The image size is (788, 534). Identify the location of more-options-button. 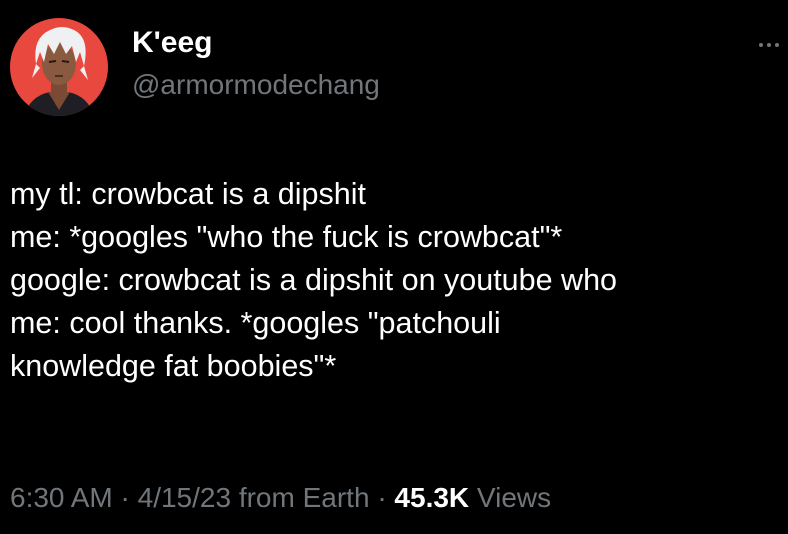
(771, 44).